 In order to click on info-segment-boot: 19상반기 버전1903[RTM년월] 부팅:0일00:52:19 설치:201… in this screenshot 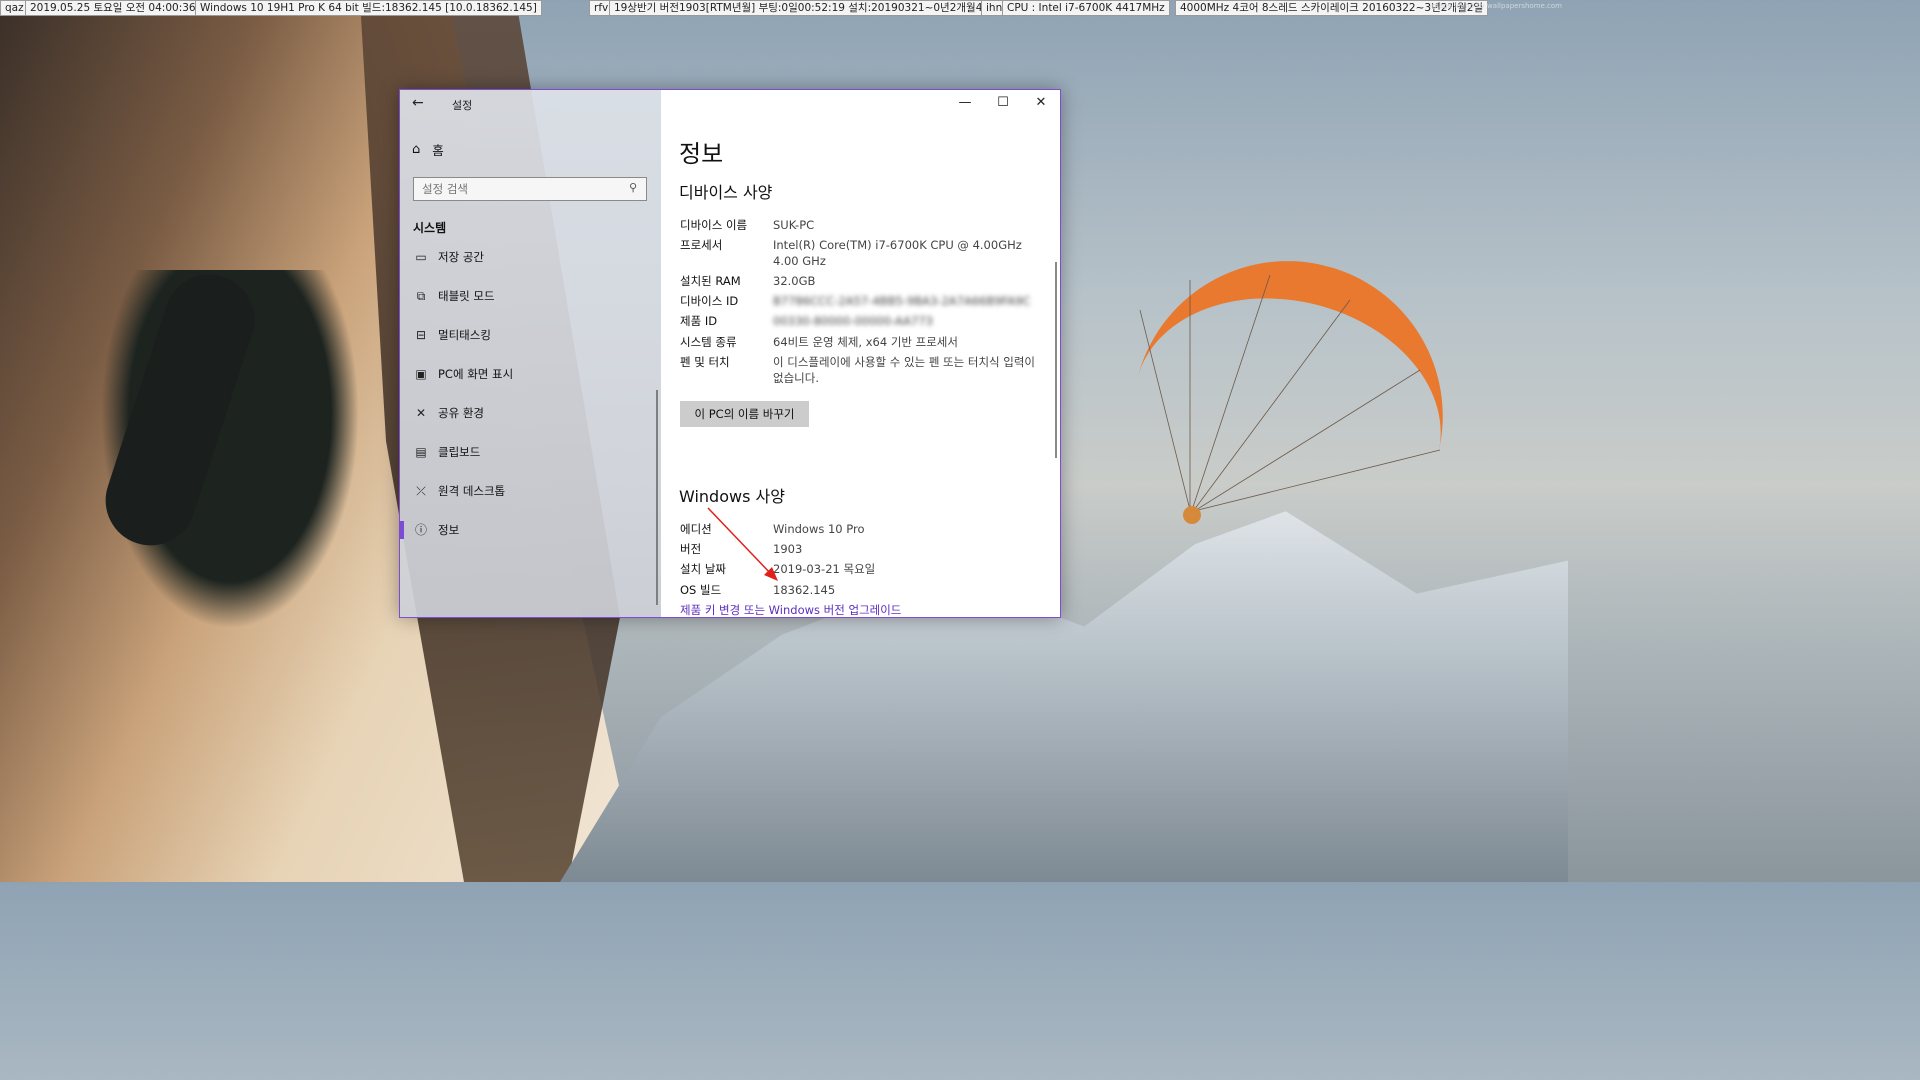, I will do `click(803, 8)`.